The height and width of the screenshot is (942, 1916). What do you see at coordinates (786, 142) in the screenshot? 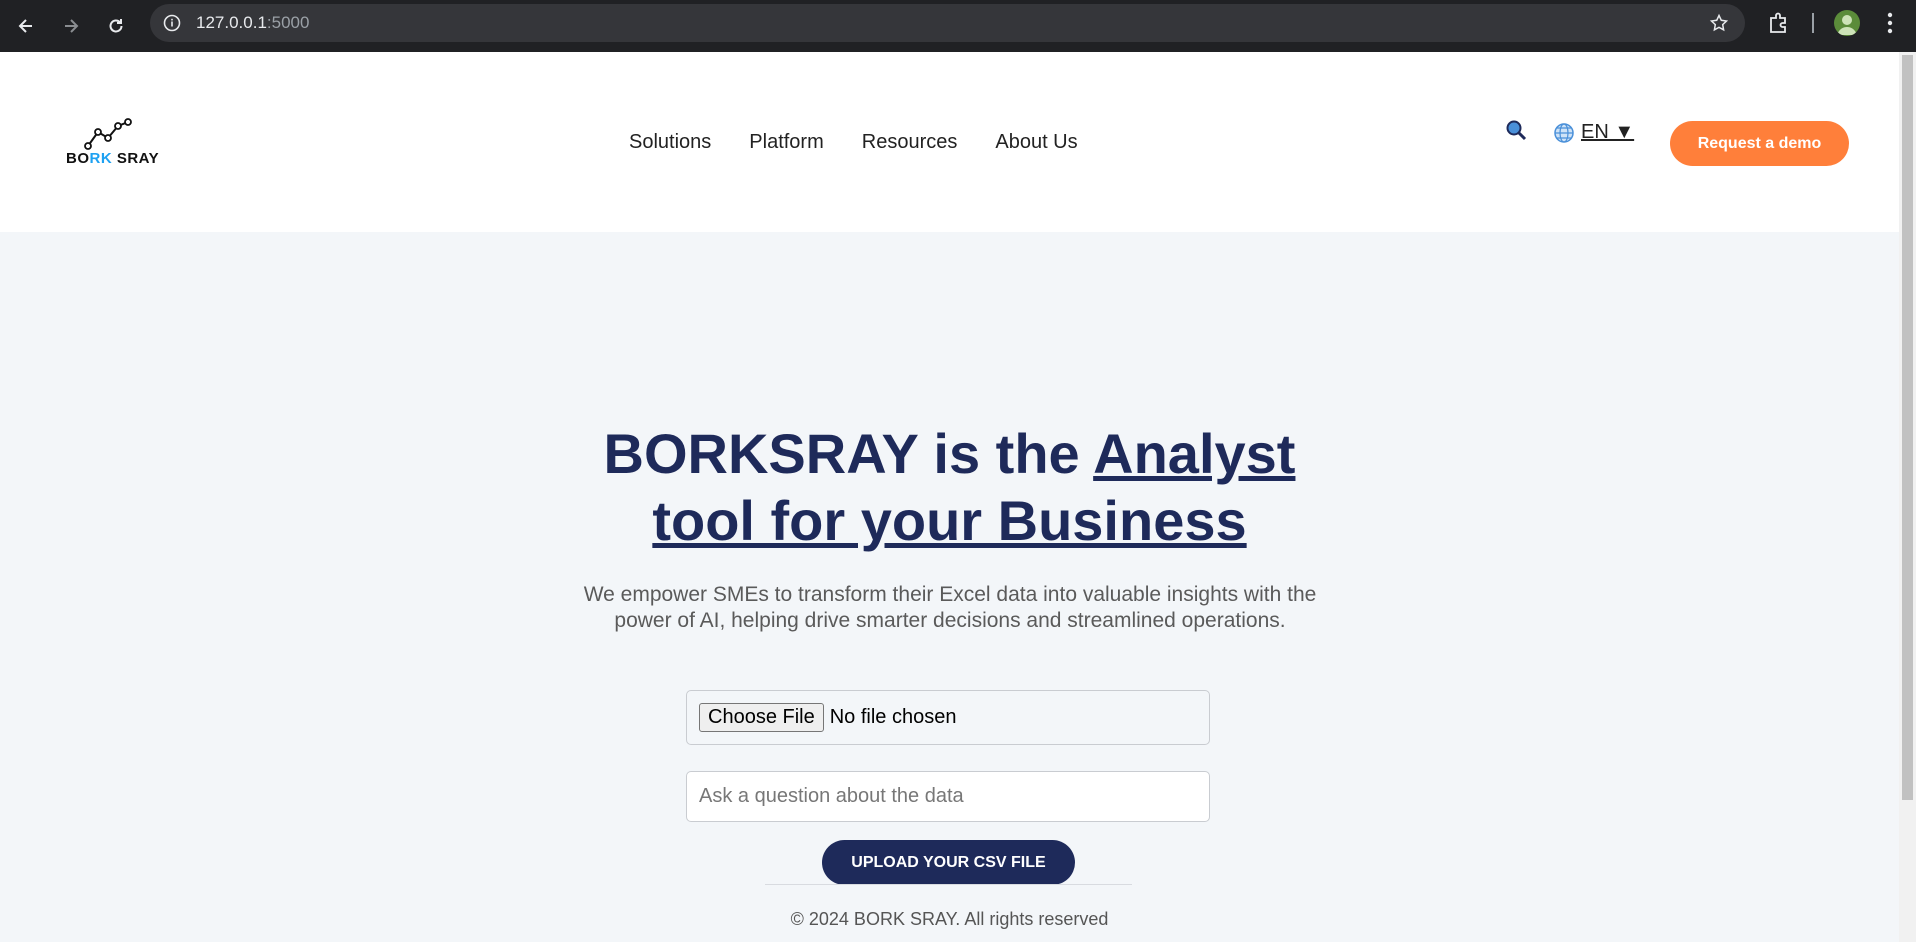
I see `nav-item-platform: Platform` at bounding box center [786, 142].